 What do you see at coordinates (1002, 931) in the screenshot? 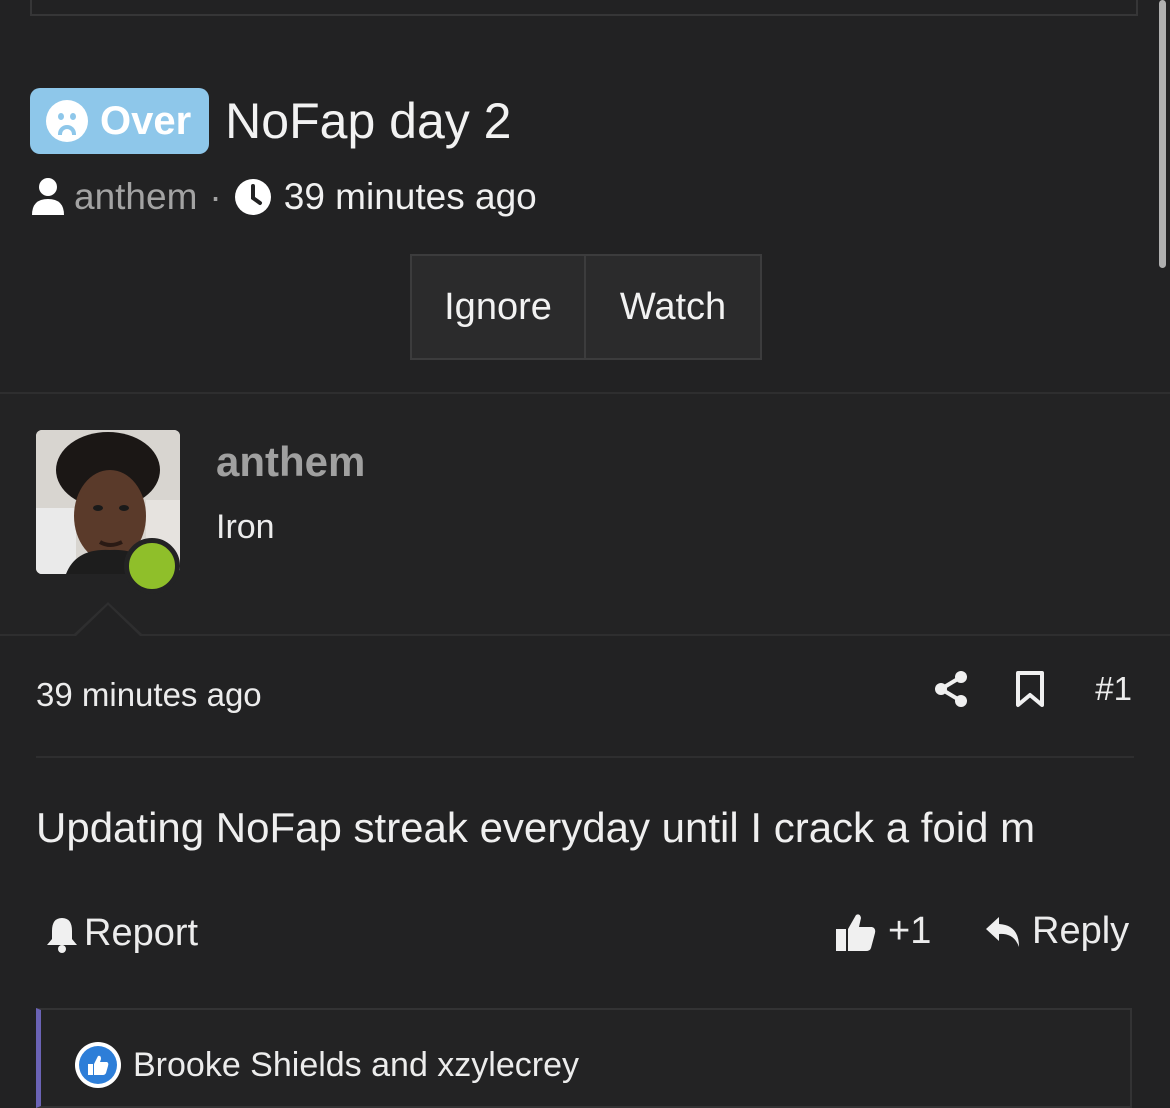
I see `reply-icon` at bounding box center [1002, 931].